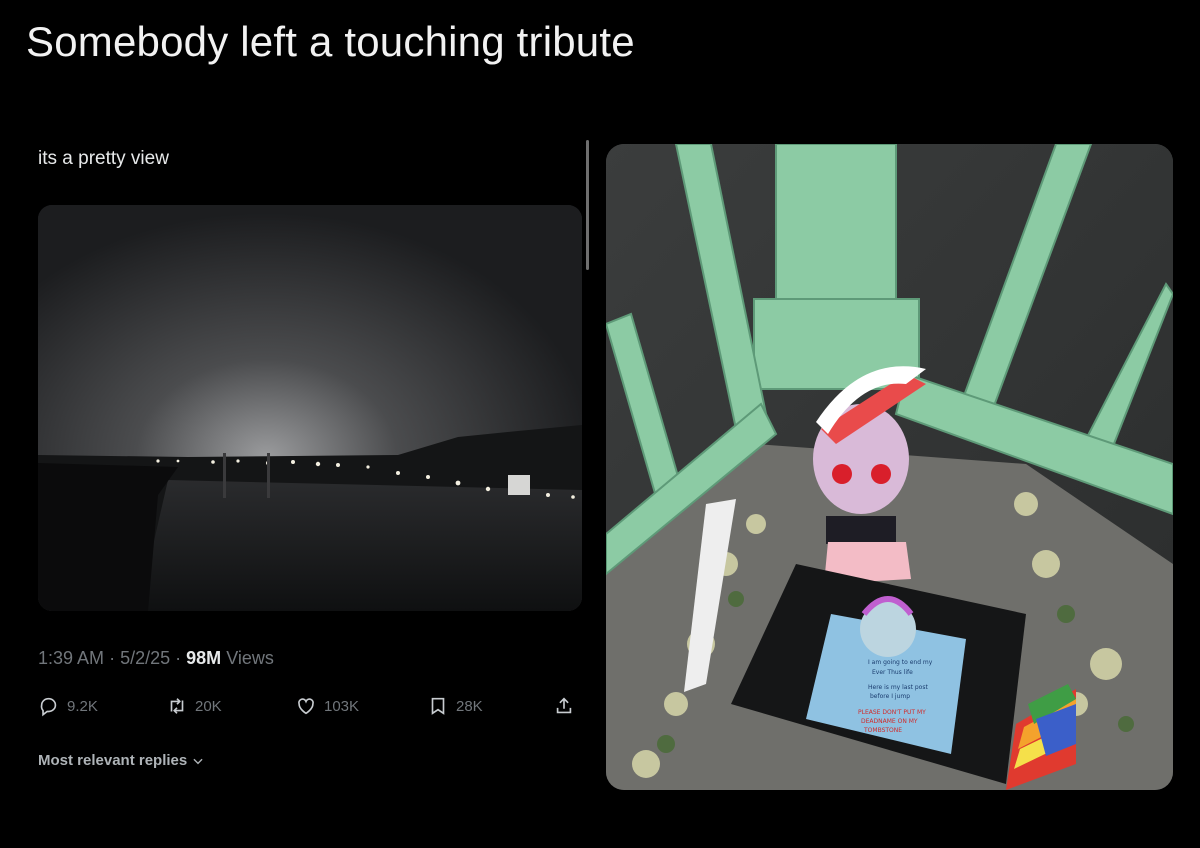 The height and width of the screenshot is (848, 1200). I want to click on reply-button: 9.2K, so click(68, 706).